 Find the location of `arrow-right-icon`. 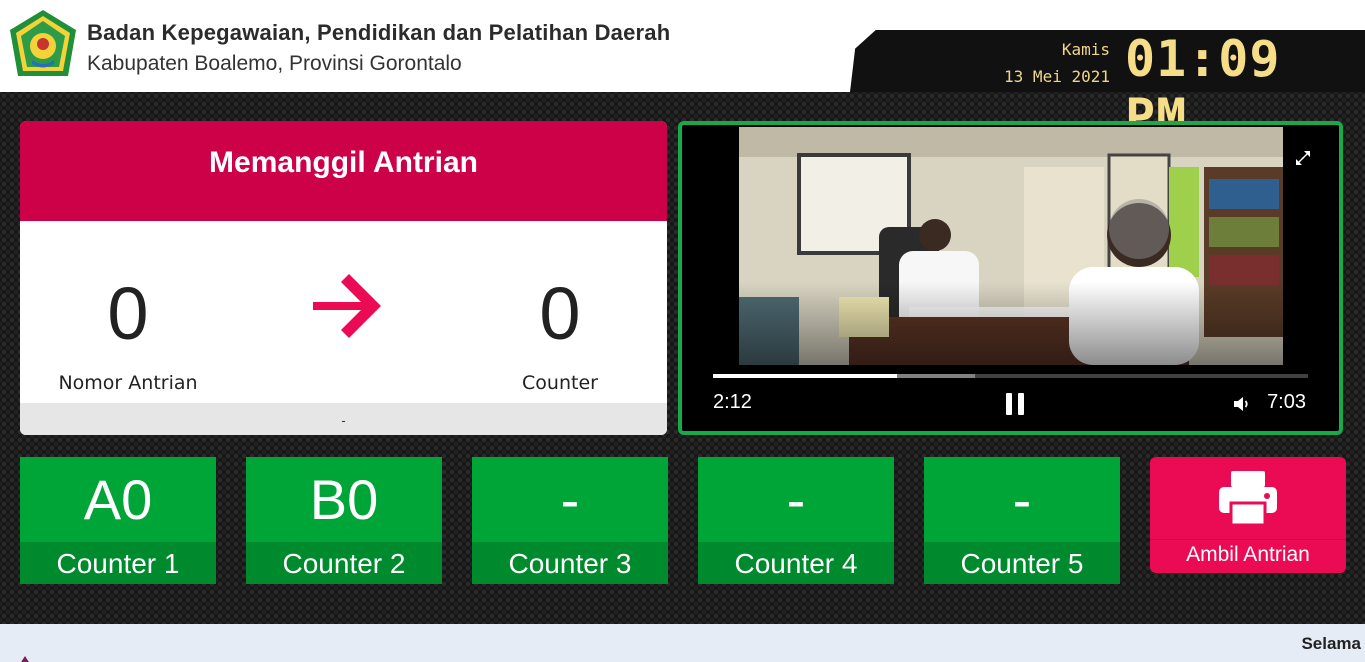

arrow-right-icon is located at coordinates (347, 306).